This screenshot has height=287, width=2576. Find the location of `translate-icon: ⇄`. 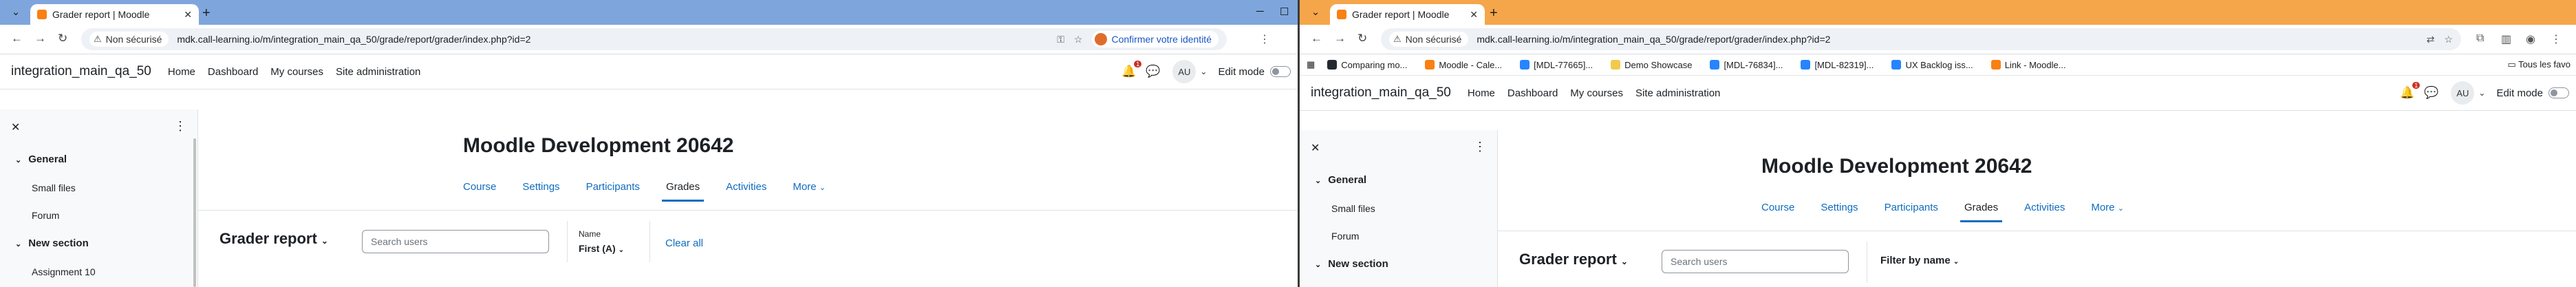

translate-icon: ⇄ is located at coordinates (2431, 39).